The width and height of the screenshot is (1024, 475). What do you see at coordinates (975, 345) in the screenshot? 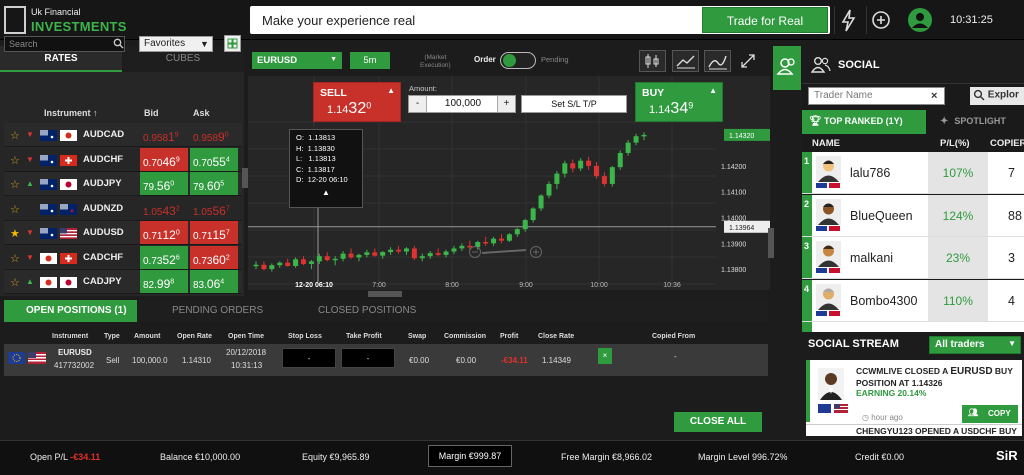
I see `trader-filter-select: All traders ▼` at bounding box center [975, 345].